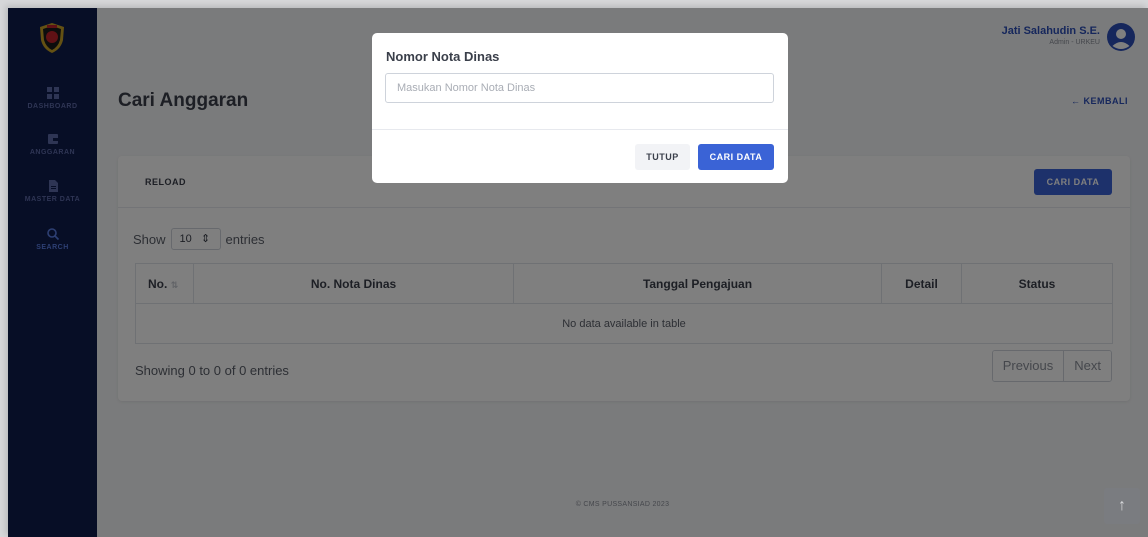 This screenshot has width=1148, height=537. I want to click on scroll-to-top-button: ↑, so click(1122, 506).